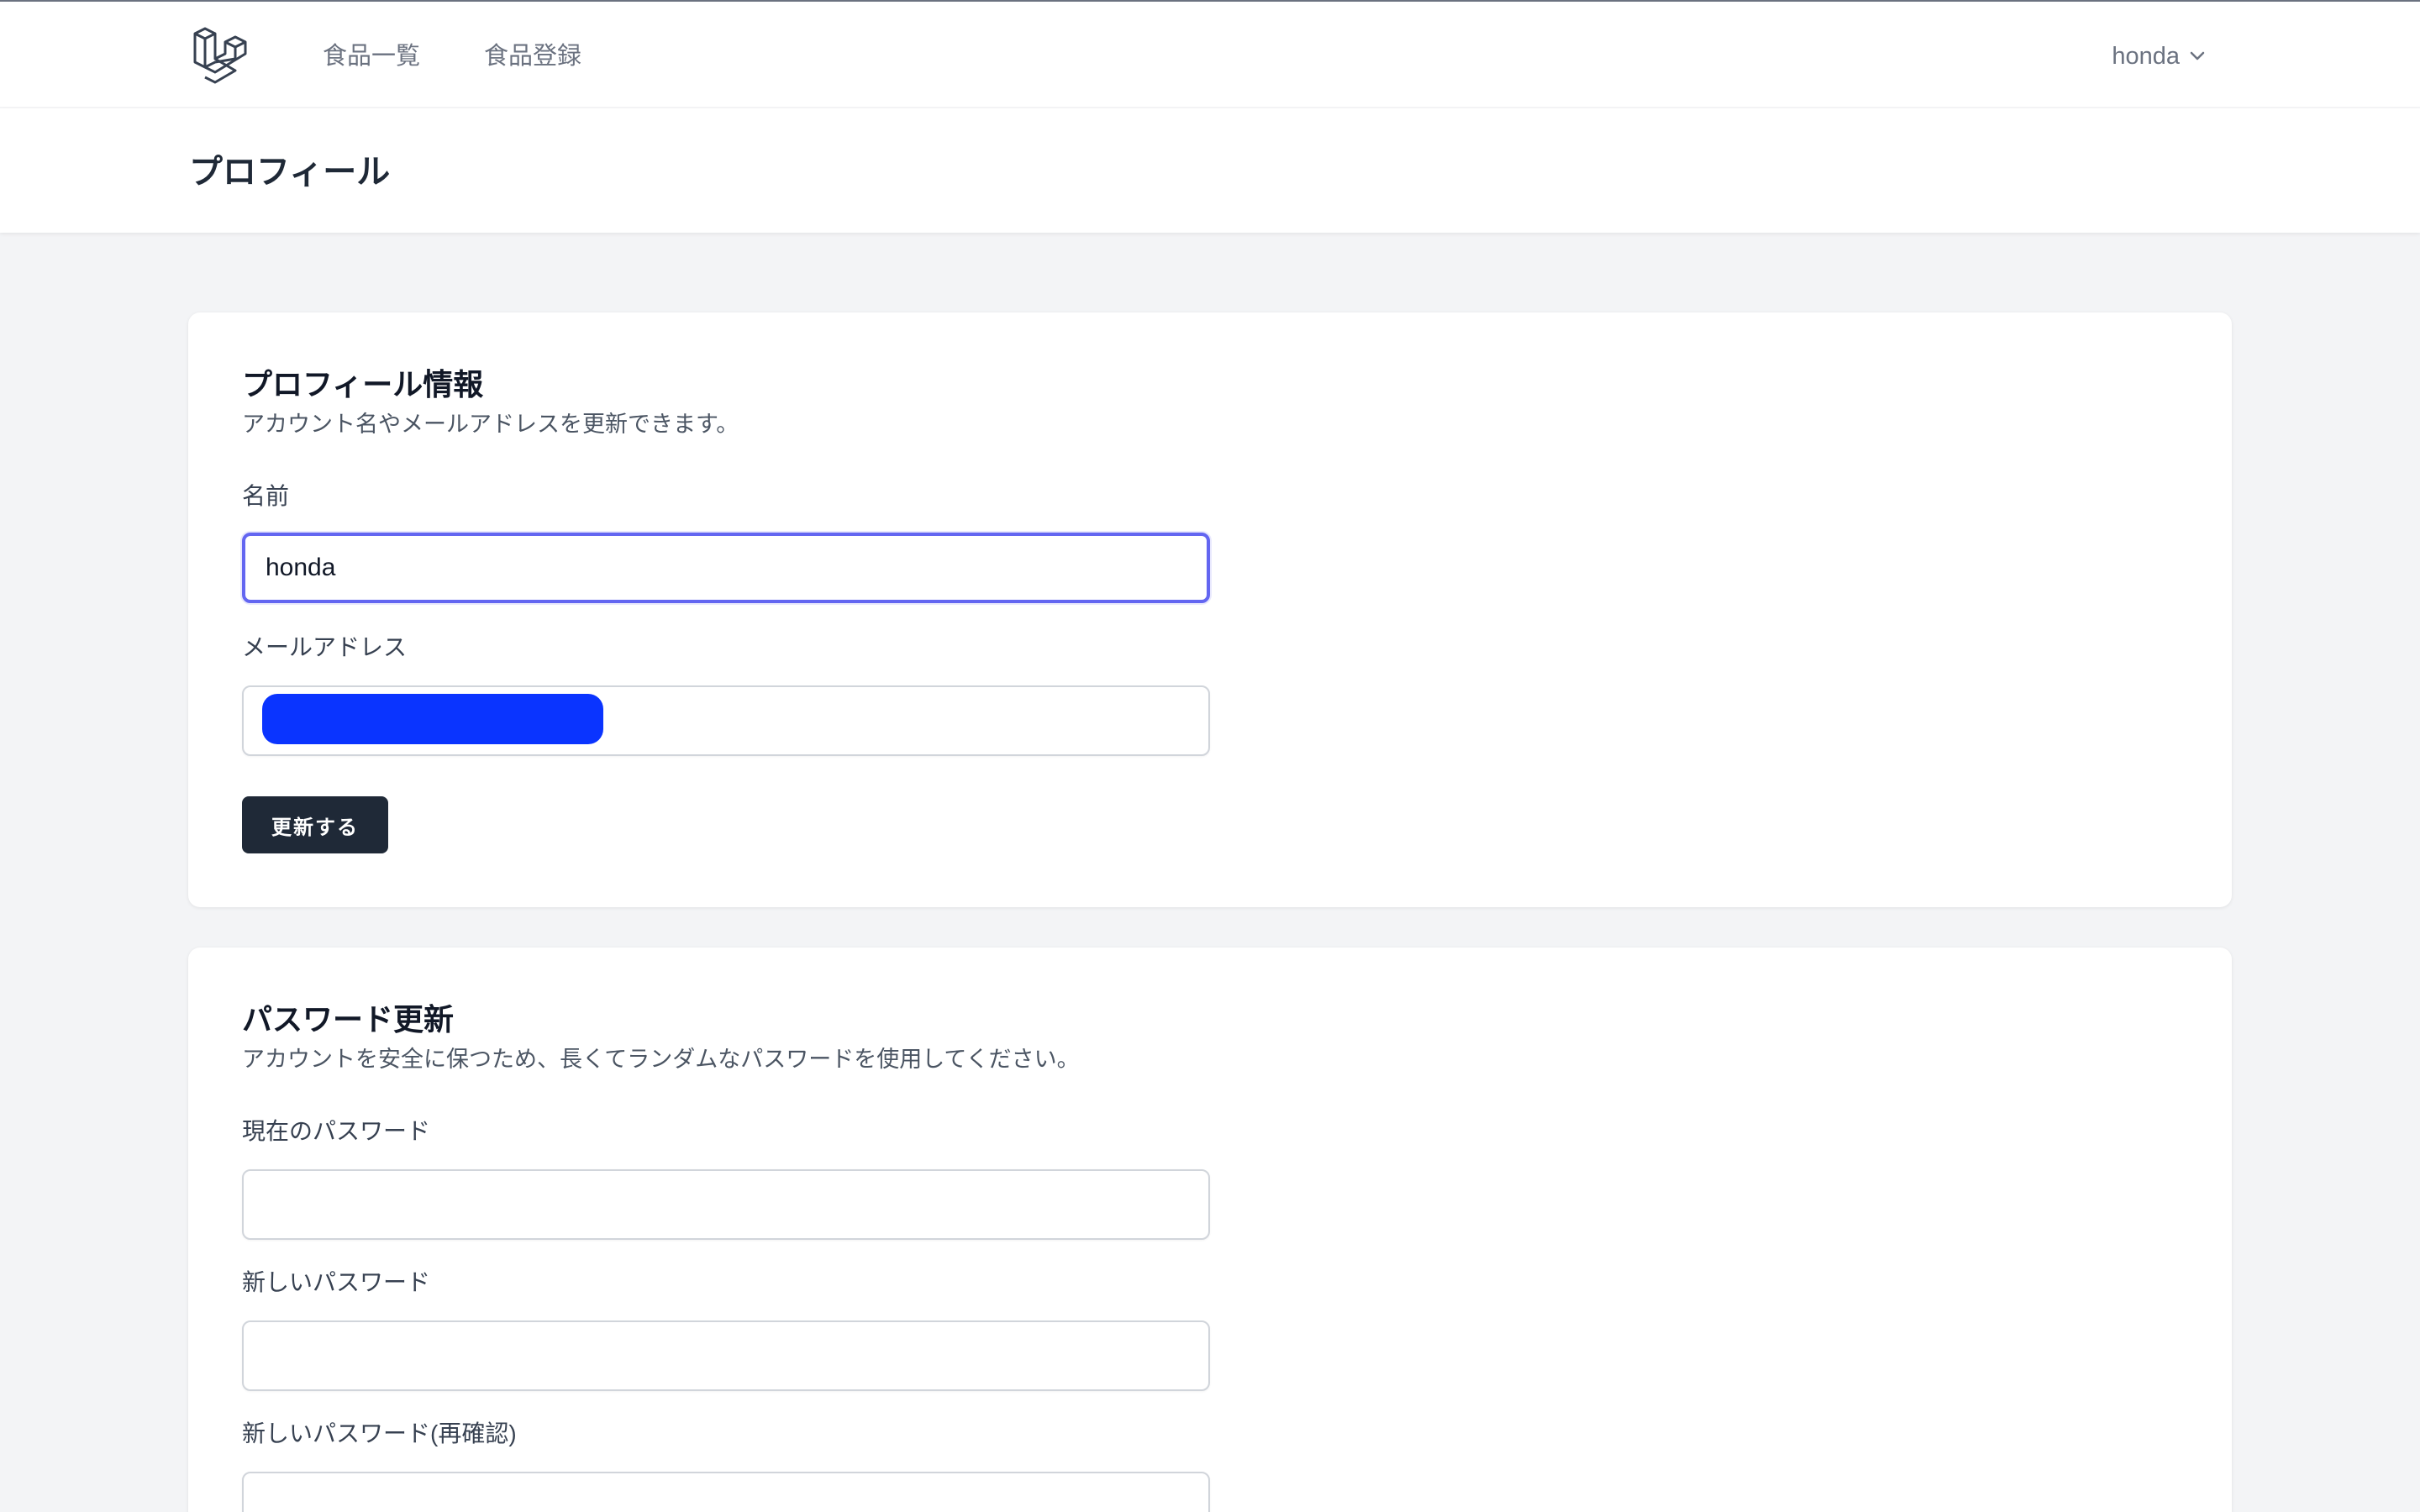 The width and height of the screenshot is (2420, 1512). I want to click on nav-link-food-list: 食品一覧, so click(371, 56).